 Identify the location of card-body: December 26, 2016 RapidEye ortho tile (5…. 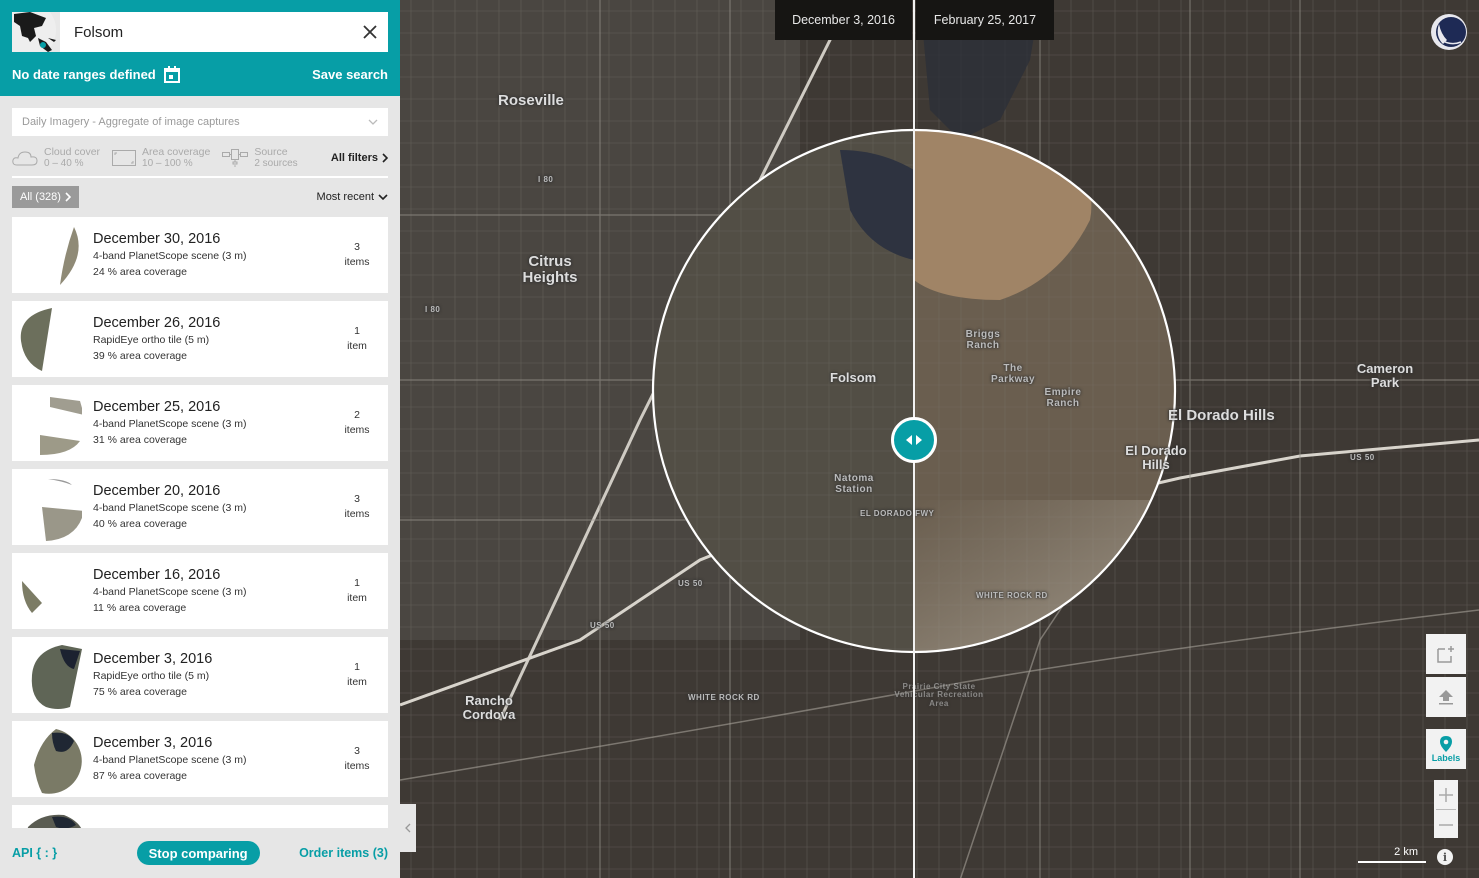
(209, 339).